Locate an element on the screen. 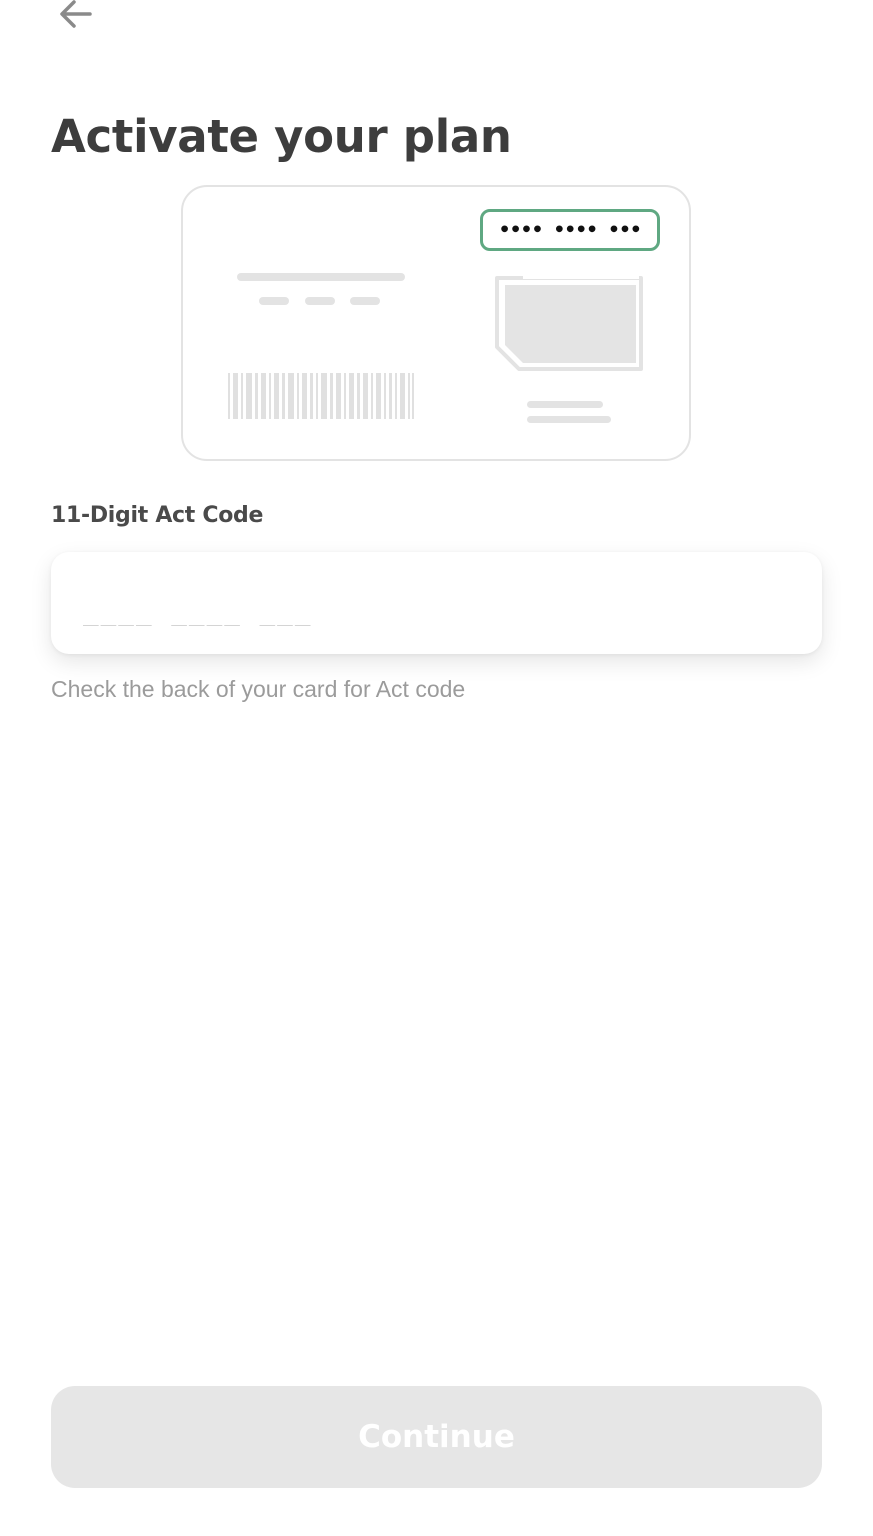 This screenshot has height=1536, width=873. barcode-icon is located at coordinates (321, 396).